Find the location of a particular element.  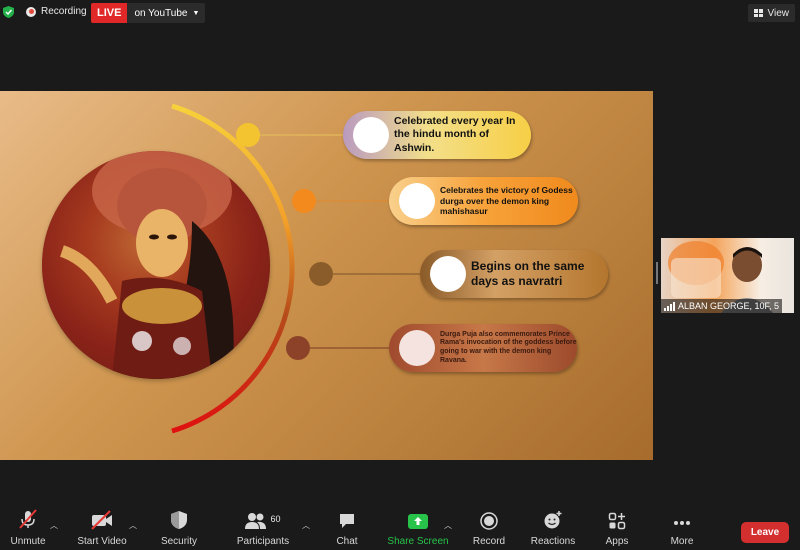

participants-label: Participants is located at coordinates (263, 541).